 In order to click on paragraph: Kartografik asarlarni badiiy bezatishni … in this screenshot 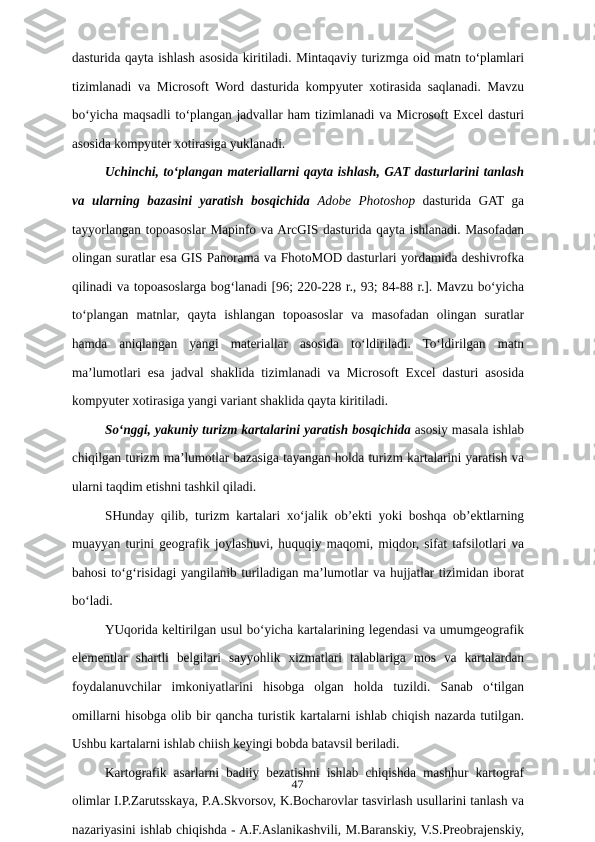, I will do `click(298, 800)`.